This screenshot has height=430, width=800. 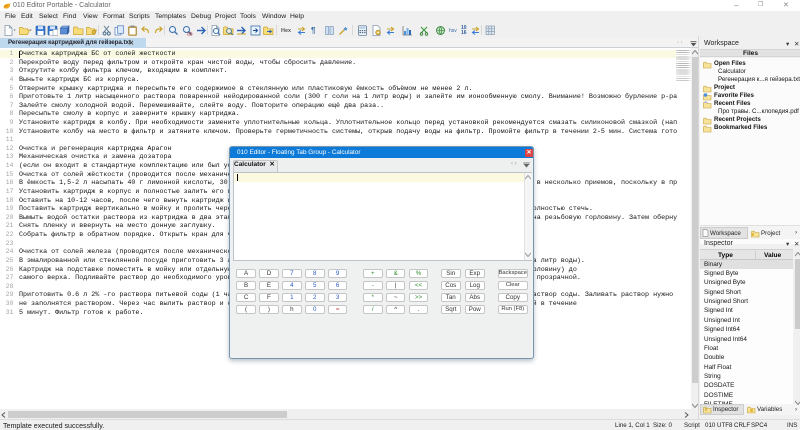 I want to click on svg-text: ab, so click(x=190, y=34).